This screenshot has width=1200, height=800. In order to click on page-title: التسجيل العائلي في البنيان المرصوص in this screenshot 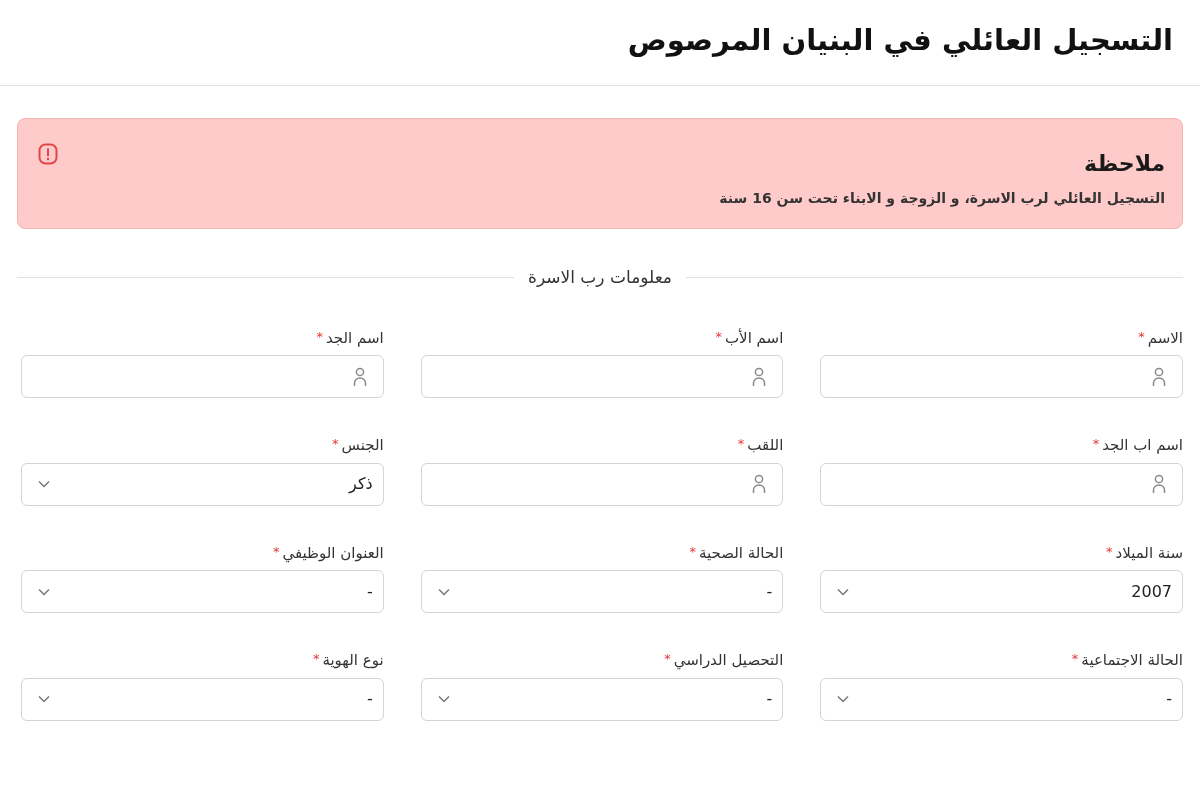, I will do `click(900, 40)`.